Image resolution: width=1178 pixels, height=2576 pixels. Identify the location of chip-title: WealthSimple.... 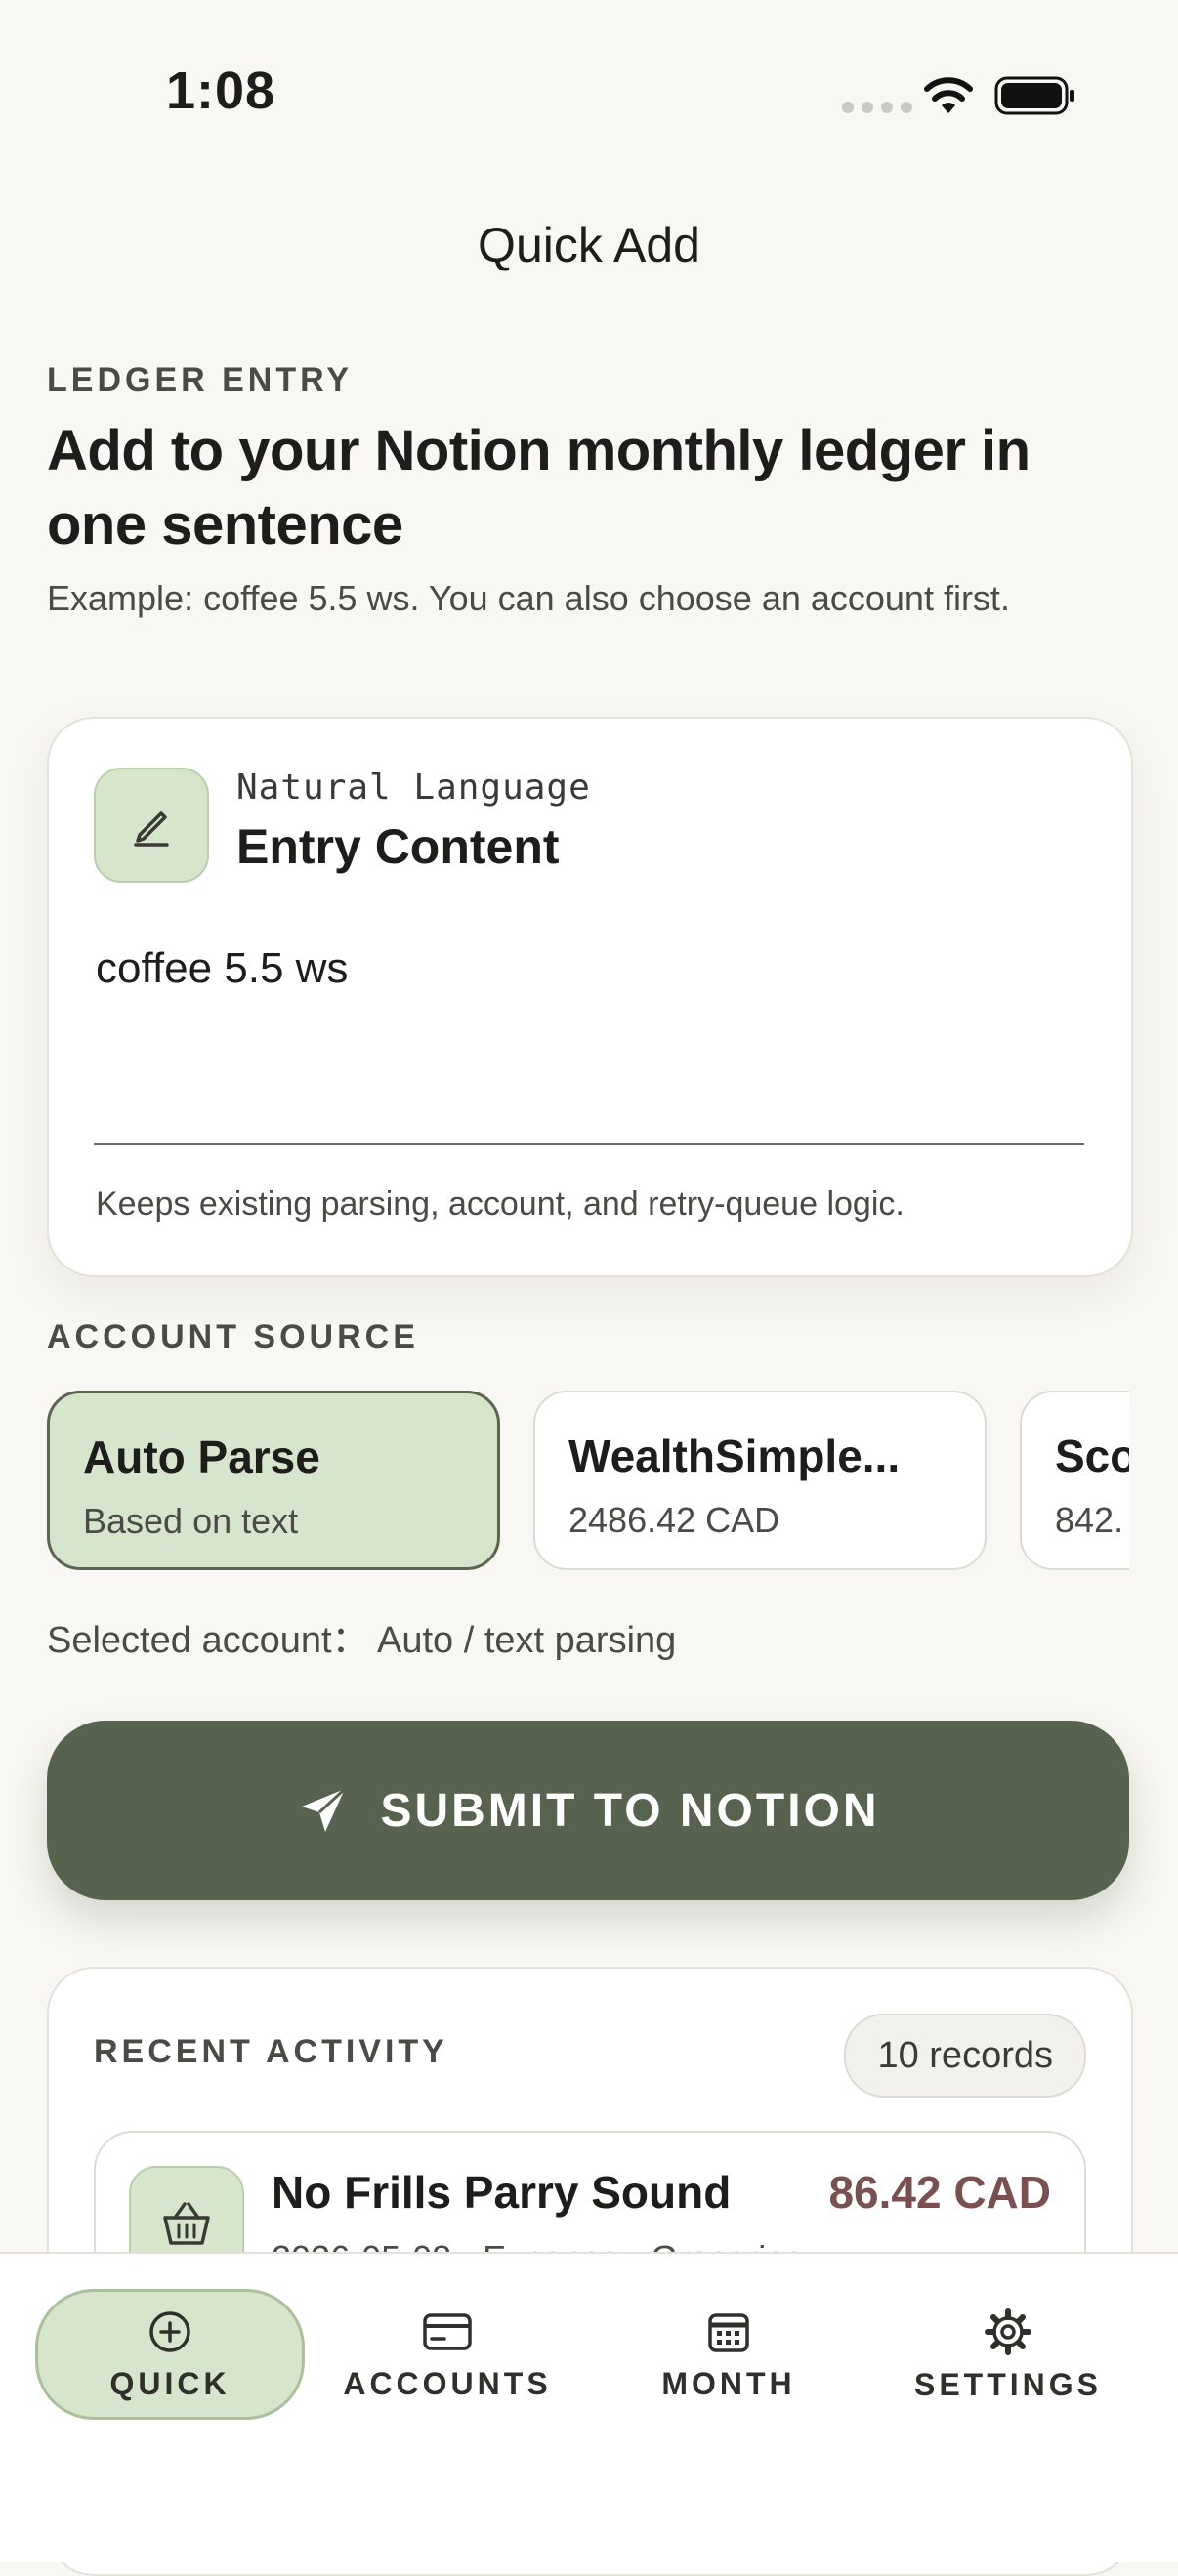
(734, 1456).